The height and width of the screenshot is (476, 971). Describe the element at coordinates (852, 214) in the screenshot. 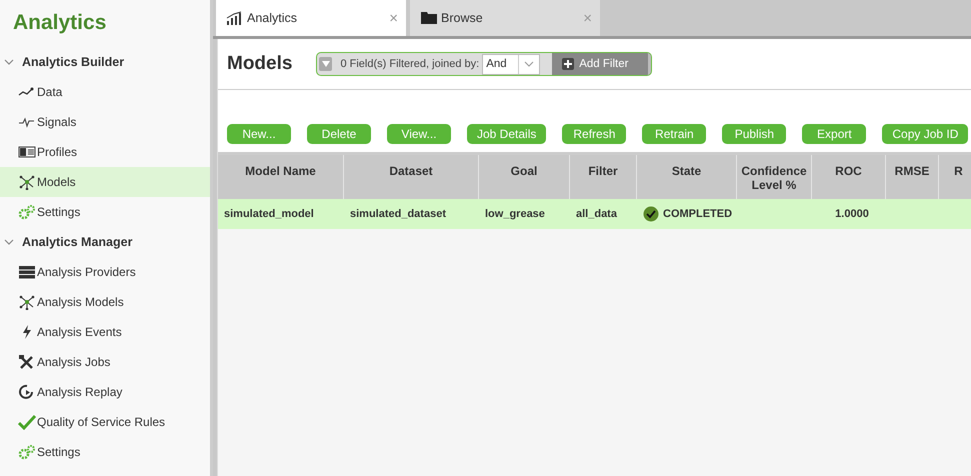

I see `table-cell: 1.0000` at that location.